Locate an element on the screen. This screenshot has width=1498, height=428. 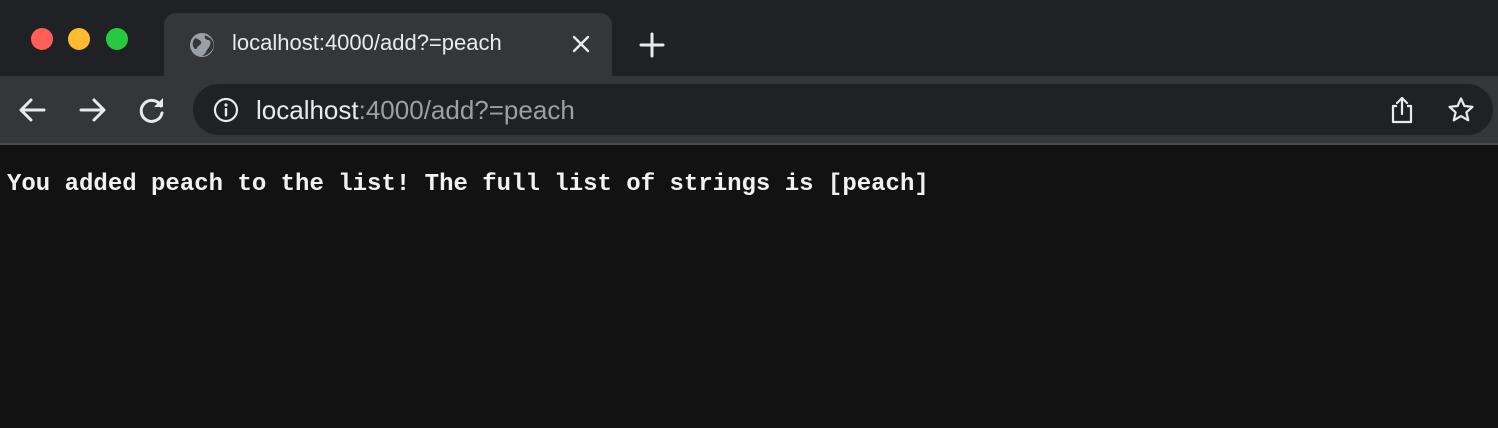
window-minimize-button is located at coordinates (79, 39).